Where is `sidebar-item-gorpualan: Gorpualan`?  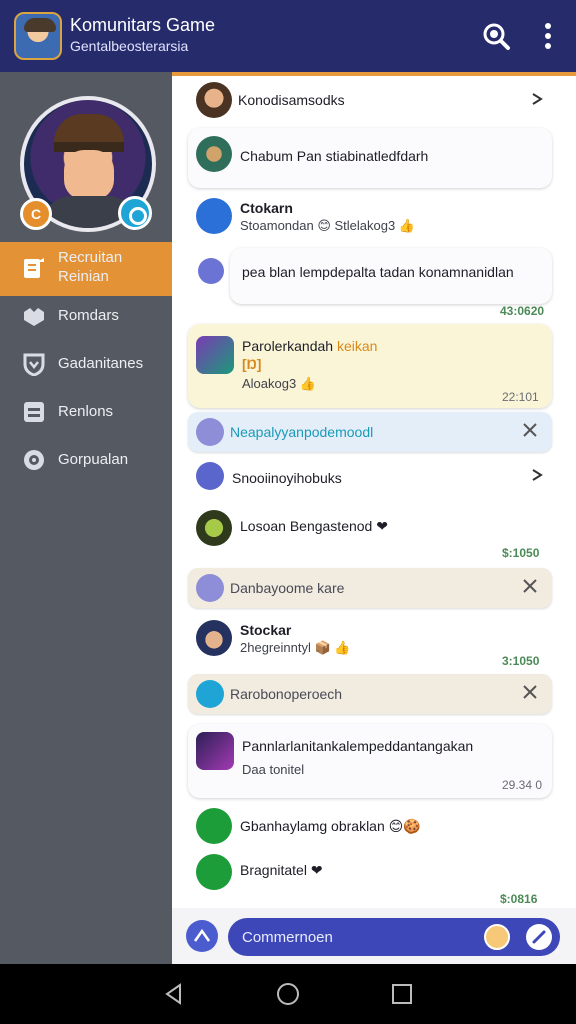 sidebar-item-gorpualan: Gorpualan is located at coordinates (86, 460).